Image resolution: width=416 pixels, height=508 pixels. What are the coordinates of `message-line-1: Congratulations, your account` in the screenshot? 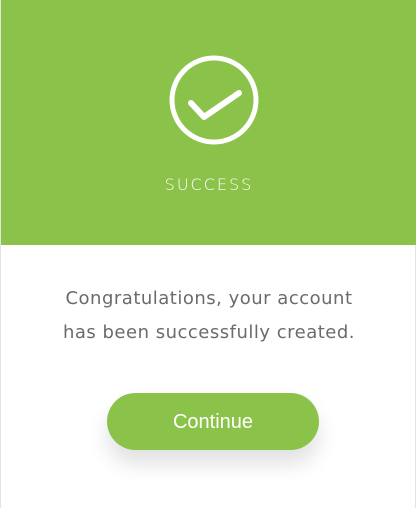 It's located at (209, 298).